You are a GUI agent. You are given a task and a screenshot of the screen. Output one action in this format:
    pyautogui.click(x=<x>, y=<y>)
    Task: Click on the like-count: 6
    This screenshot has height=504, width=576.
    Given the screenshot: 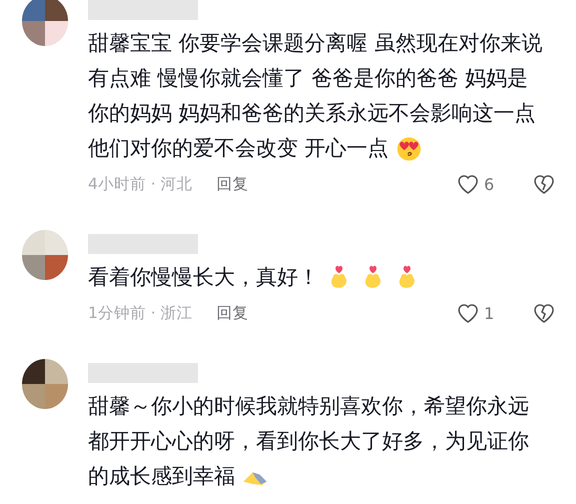 What is the action you would take?
    pyautogui.click(x=490, y=184)
    